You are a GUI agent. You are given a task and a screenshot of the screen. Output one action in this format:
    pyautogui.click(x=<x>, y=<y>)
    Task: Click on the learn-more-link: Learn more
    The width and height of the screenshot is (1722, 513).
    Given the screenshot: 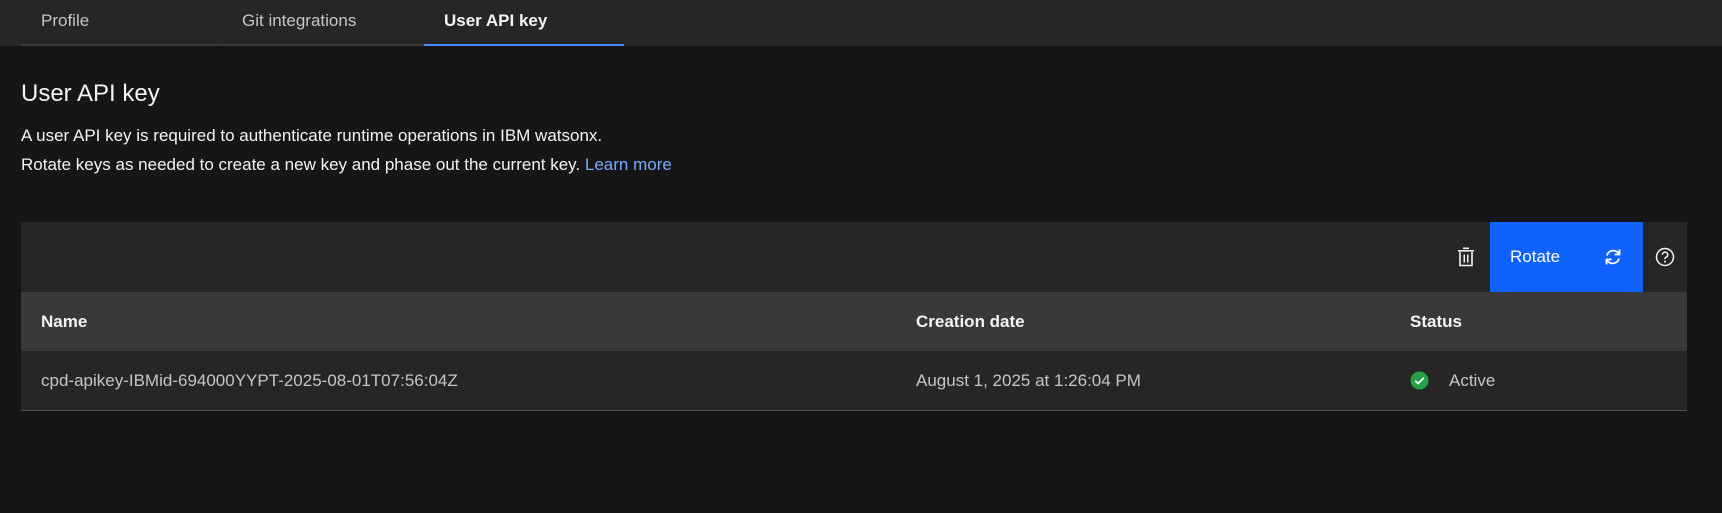 What is the action you would take?
    pyautogui.click(x=628, y=164)
    